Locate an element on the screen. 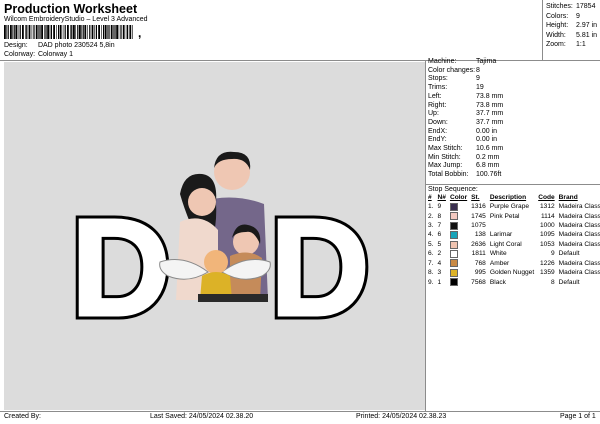 This screenshot has height=424, width=600. stop-num: 1. is located at coordinates (431, 207).